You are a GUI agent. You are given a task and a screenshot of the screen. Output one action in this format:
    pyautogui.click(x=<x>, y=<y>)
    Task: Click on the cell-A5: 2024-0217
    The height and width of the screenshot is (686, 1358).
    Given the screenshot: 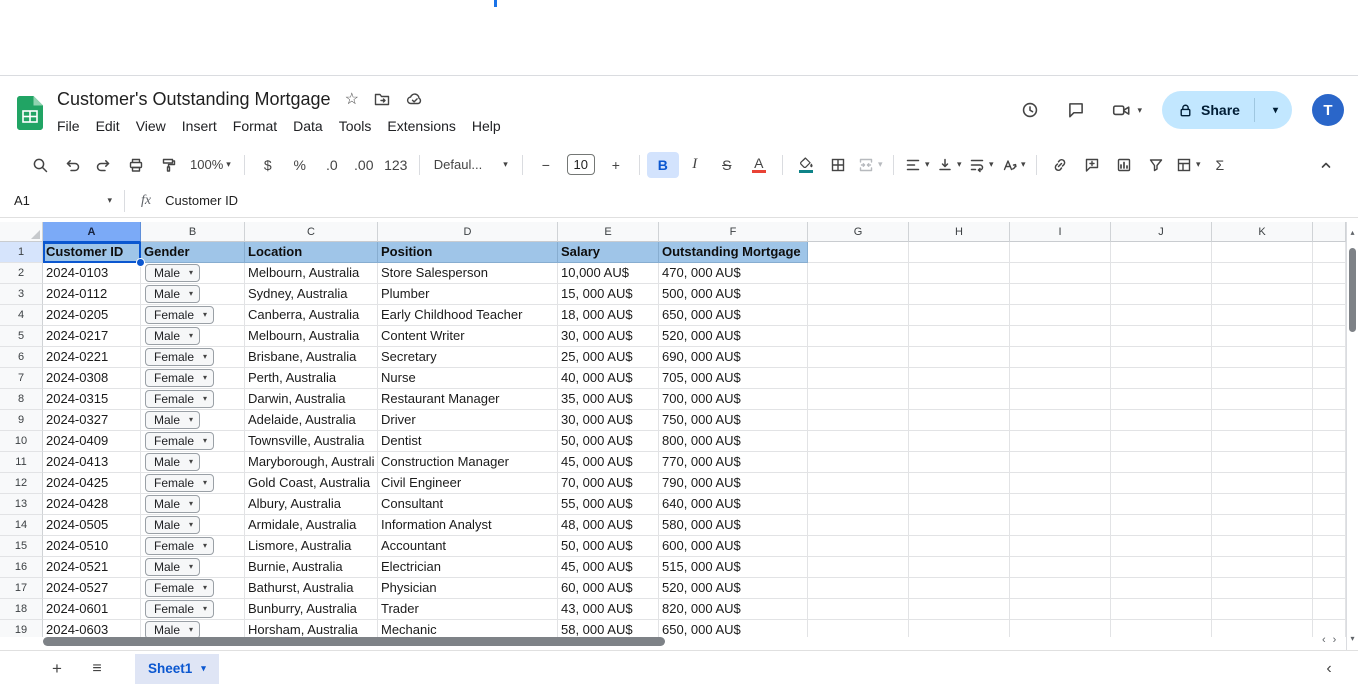 What is the action you would take?
    pyautogui.click(x=92, y=336)
    